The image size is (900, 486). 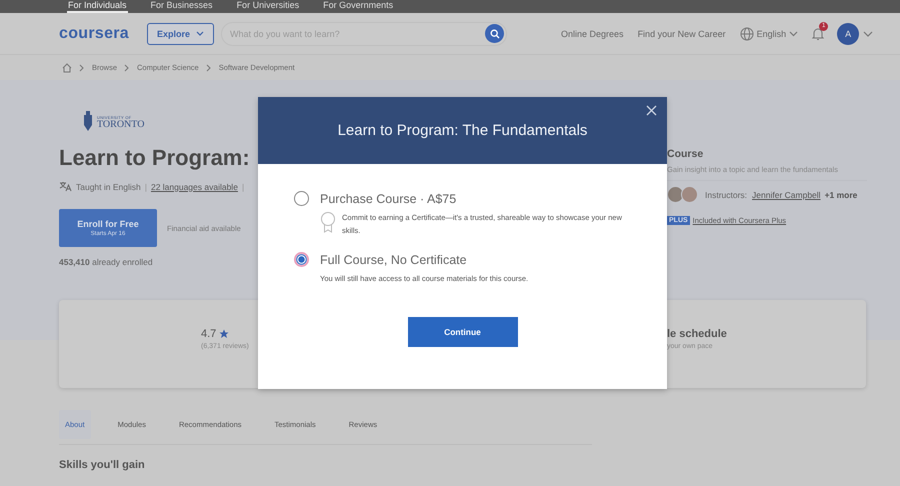 What do you see at coordinates (841, 195) in the screenshot?
I see `more-instructors-link: +1 more` at bounding box center [841, 195].